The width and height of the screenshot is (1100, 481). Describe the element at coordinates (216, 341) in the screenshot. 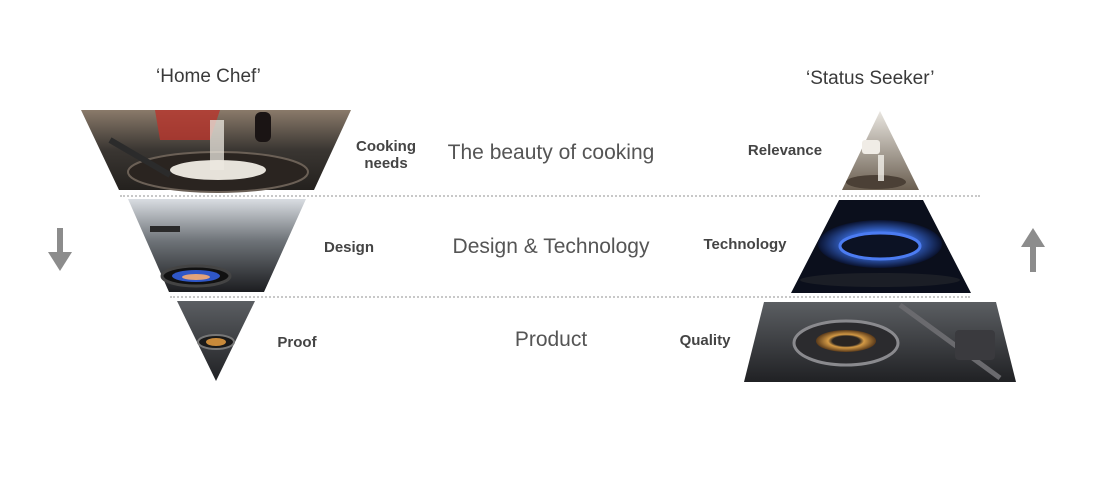

I see `left-tier-proof-image` at that location.